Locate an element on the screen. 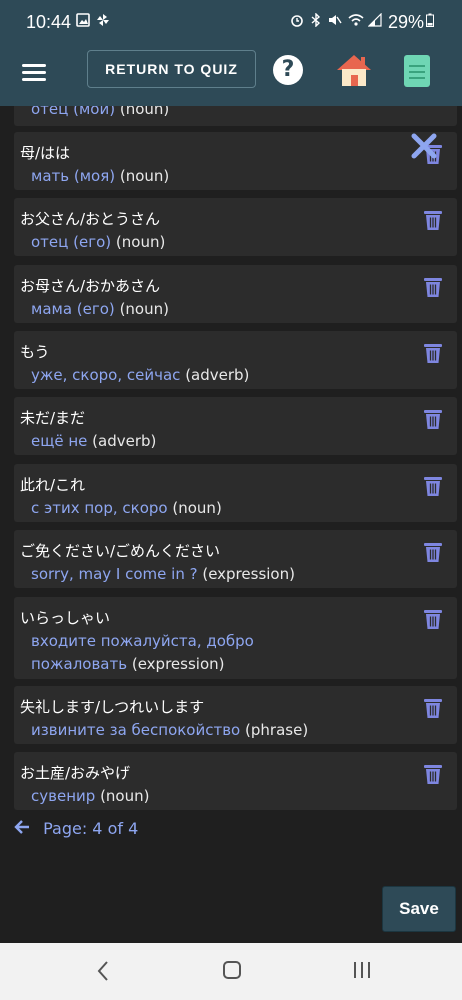 This screenshot has height=1000, width=462. translation: sorry, may I come in ? is located at coordinates (114, 574).